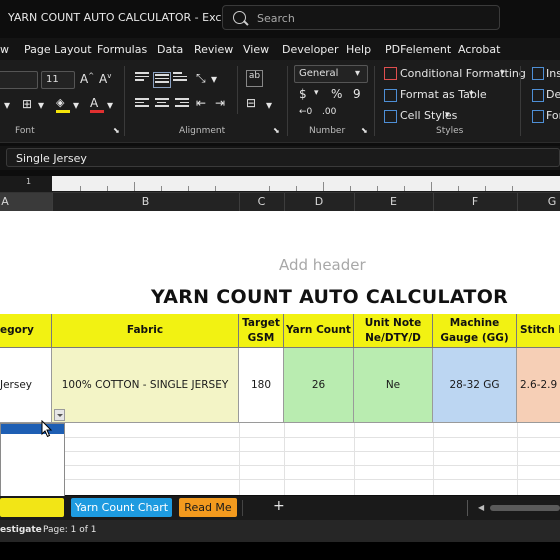  What do you see at coordinates (122, 49) in the screenshot?
I see `menu-item-formulas: Formulas` at bounding box center [122, 49].